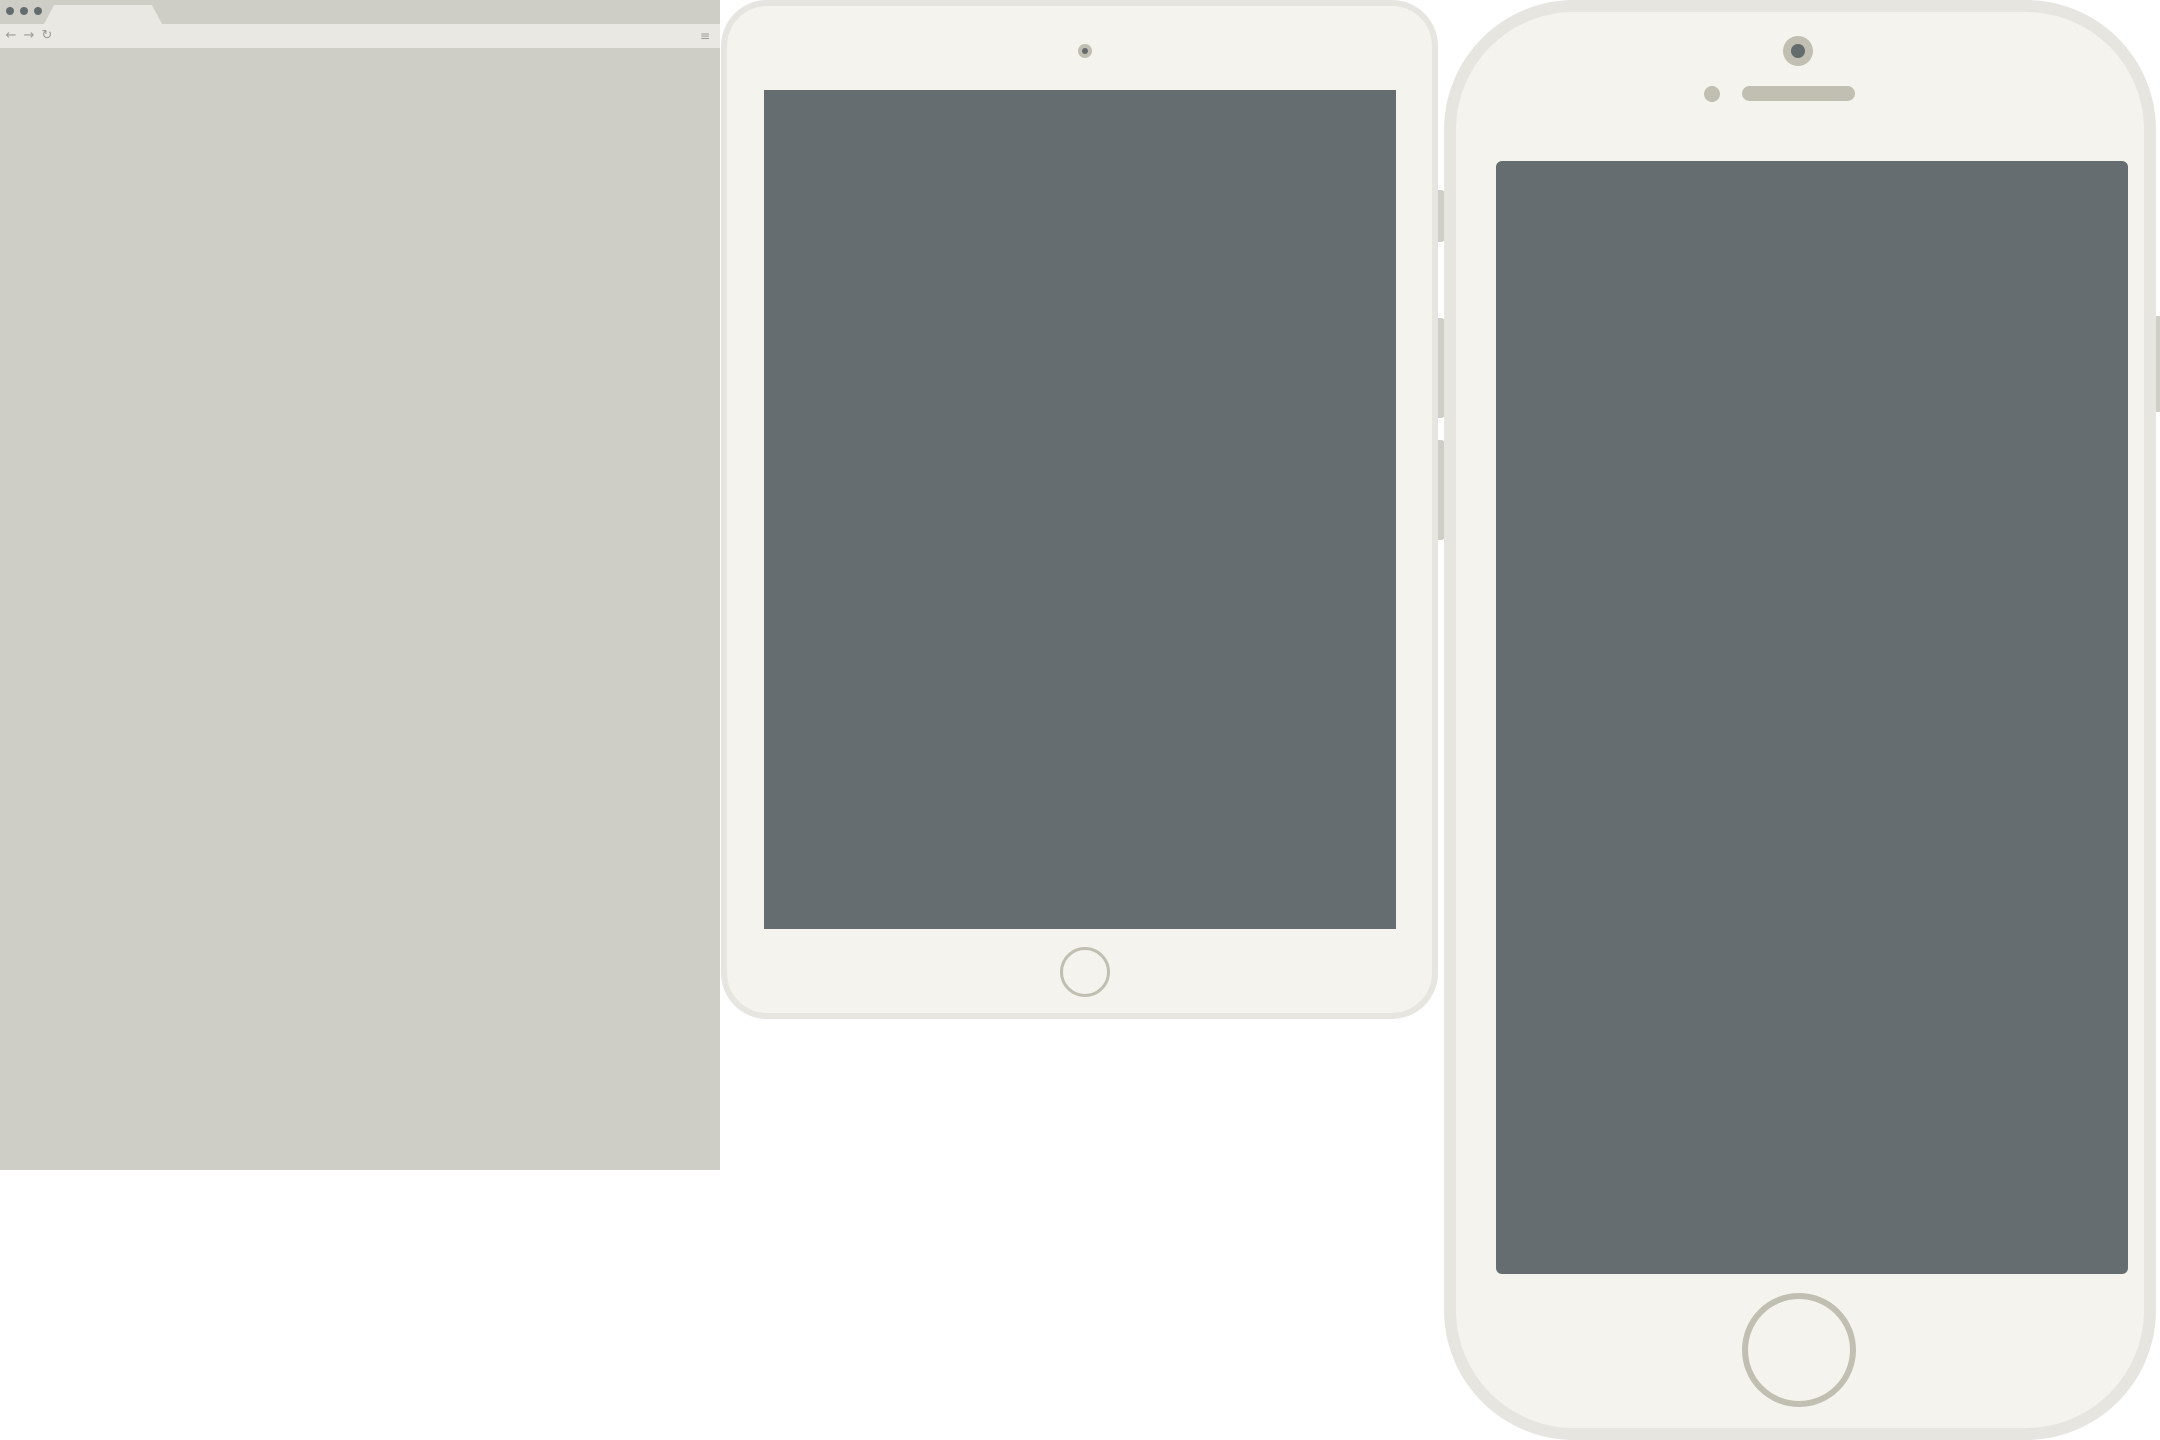  Describe the element at coordinates (38, 11) in the screenshot. I see `window-maximize-dot` at that location.